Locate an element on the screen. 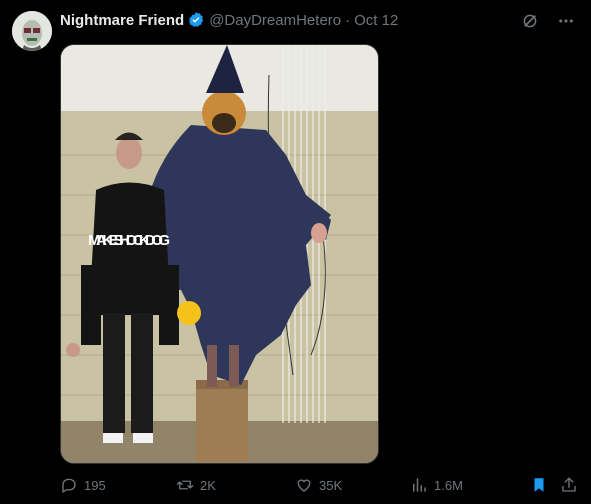 Image resolution: width=591 pixels, height=504 pixels. reply-count: 195 is located at coordinates (95, 485).